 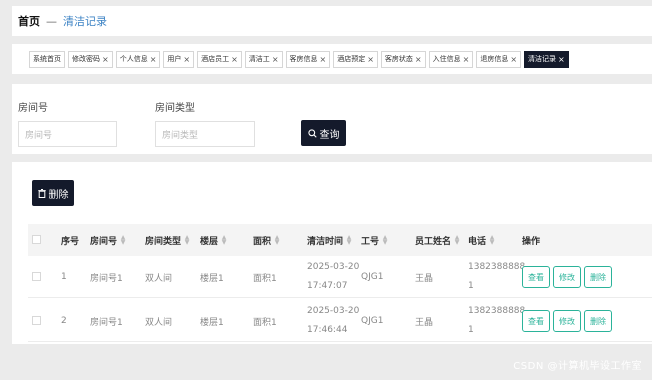 I want to click on tab-tag-label: 用户, so click(x=174, y=59).